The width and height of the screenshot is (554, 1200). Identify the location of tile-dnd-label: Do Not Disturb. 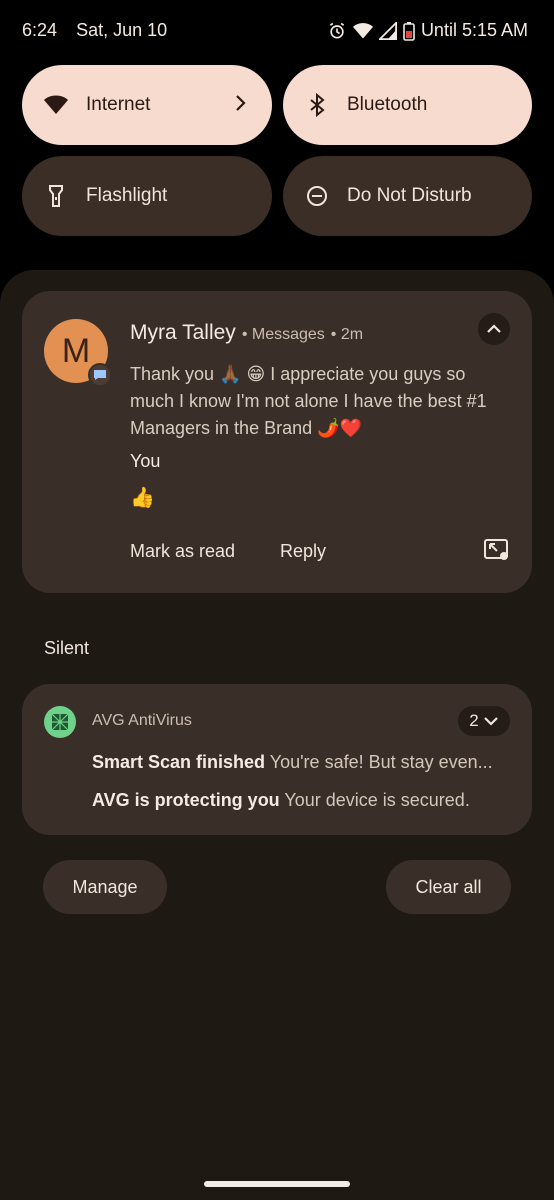
(409, 195).